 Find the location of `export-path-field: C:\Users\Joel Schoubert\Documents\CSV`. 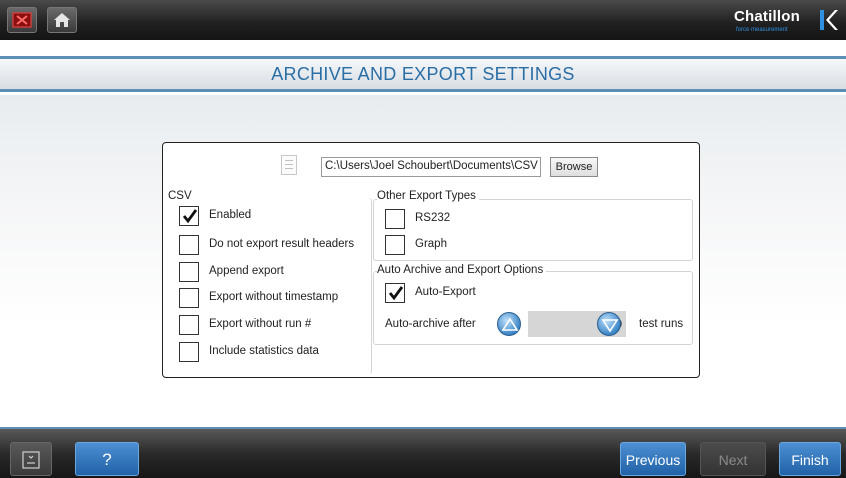

export-path-field: C:\Users\Joel Schoubert\Documents\CSV is located at coordinates (431, 167).